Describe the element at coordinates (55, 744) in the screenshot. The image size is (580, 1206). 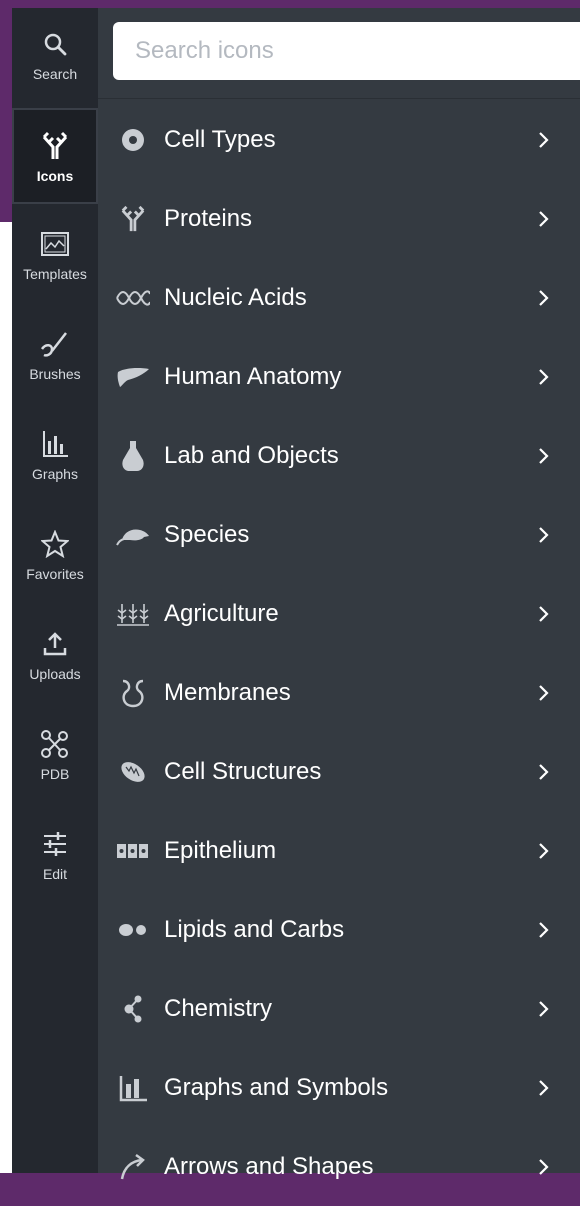
I see `molecule-icon` at that location.